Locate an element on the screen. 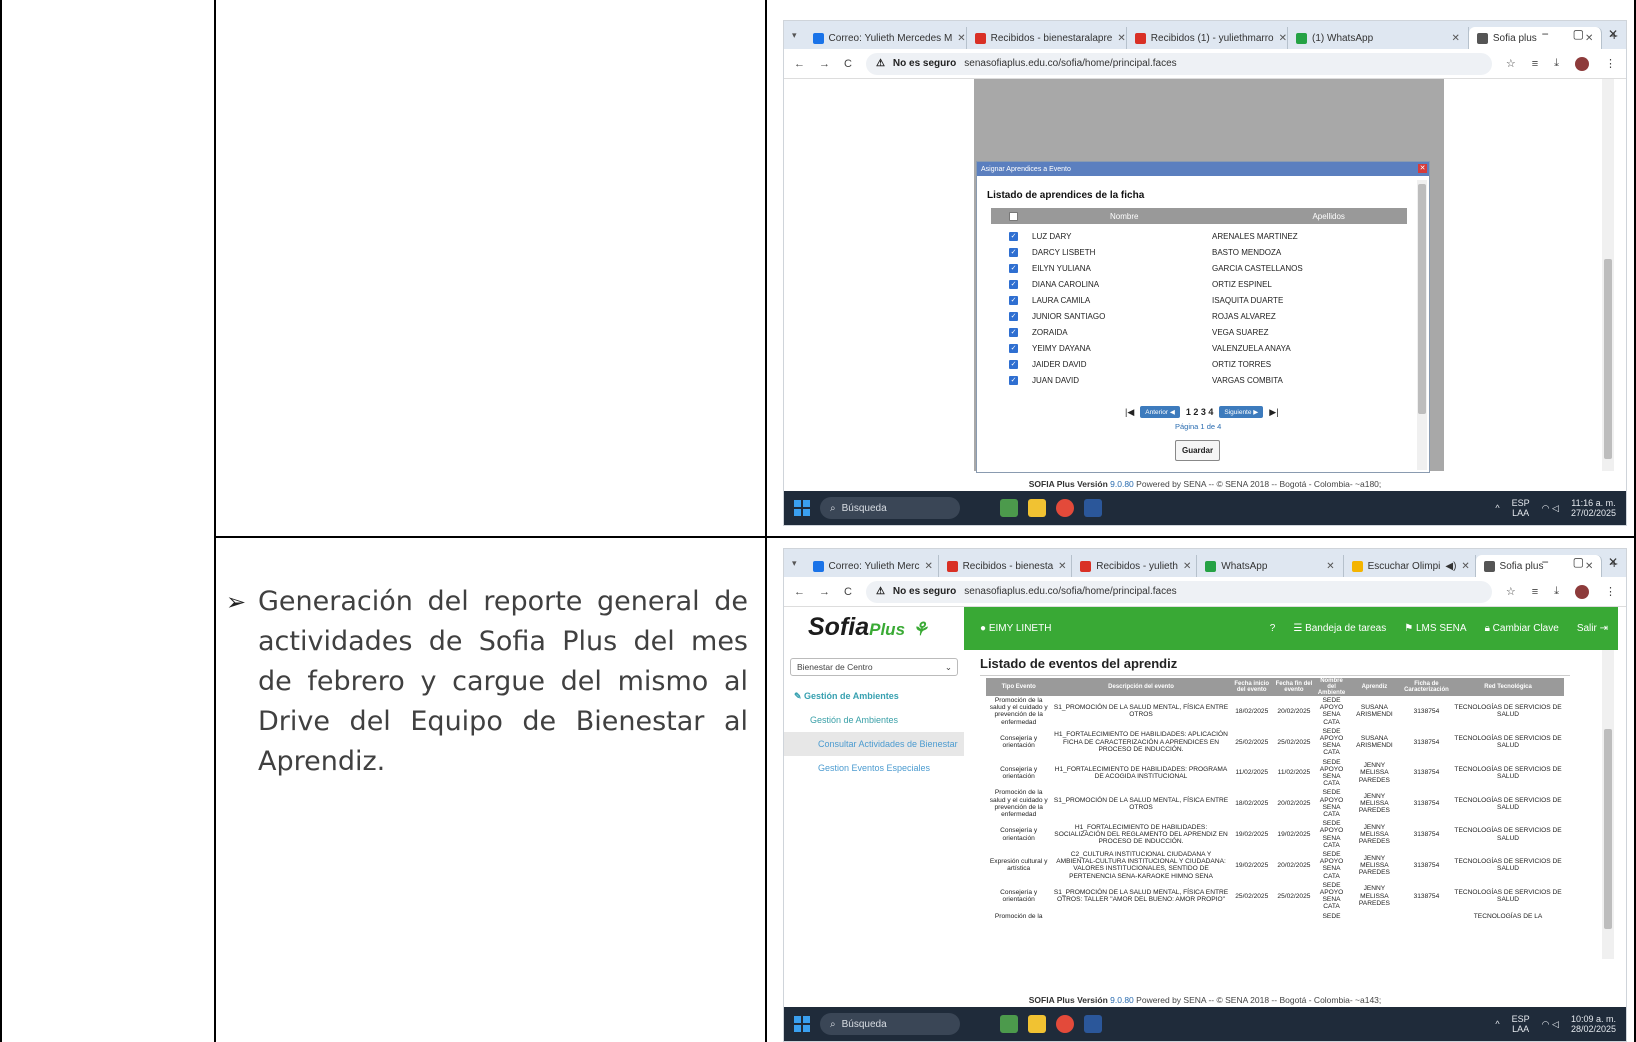  browser-tab: Recibidos - yulieth ✕ is located at coordinates (1135, 566).